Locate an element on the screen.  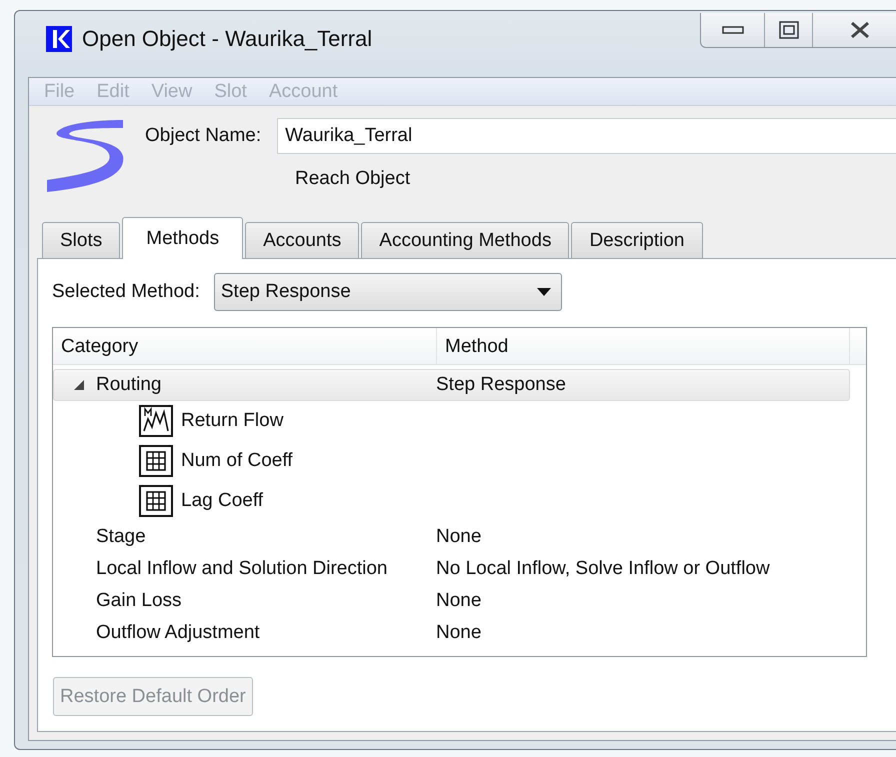
tree-row: Gain Loss None is located at coordinates (451, 601).